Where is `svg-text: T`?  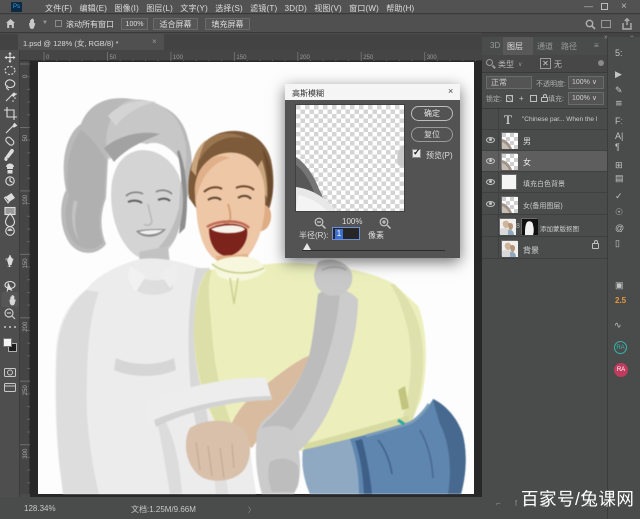
svg-text: T is located at coordinates (10, 262).